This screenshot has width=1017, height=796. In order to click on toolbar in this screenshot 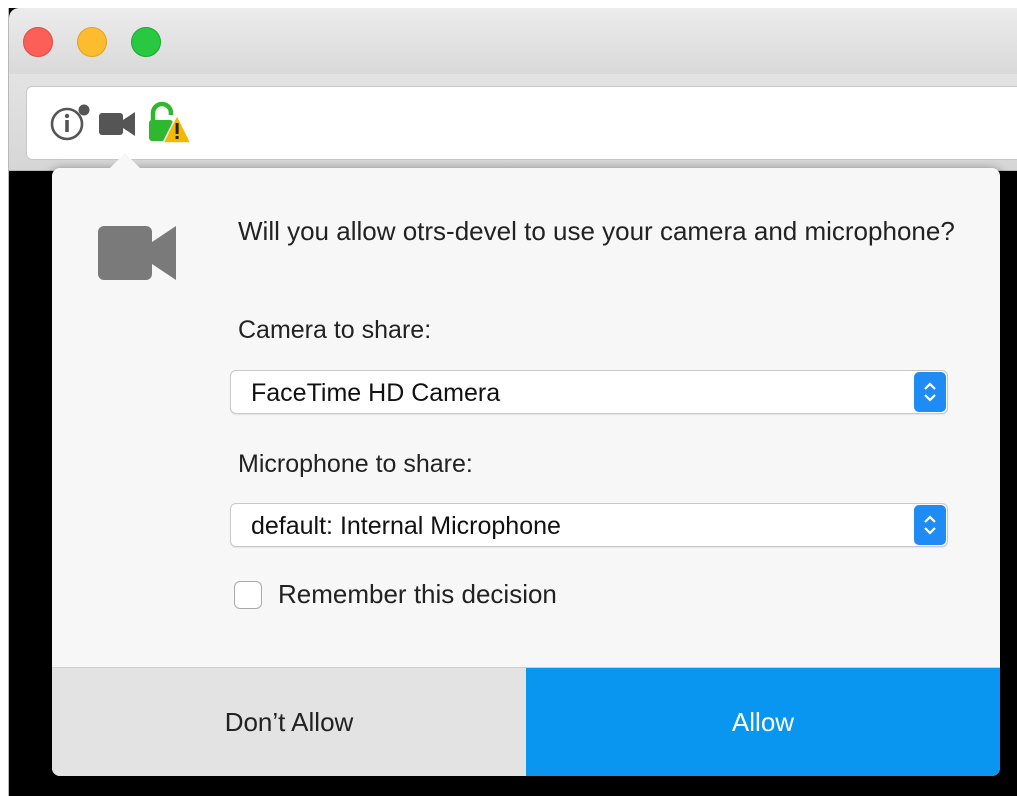, I will do `click(513, 122)`.